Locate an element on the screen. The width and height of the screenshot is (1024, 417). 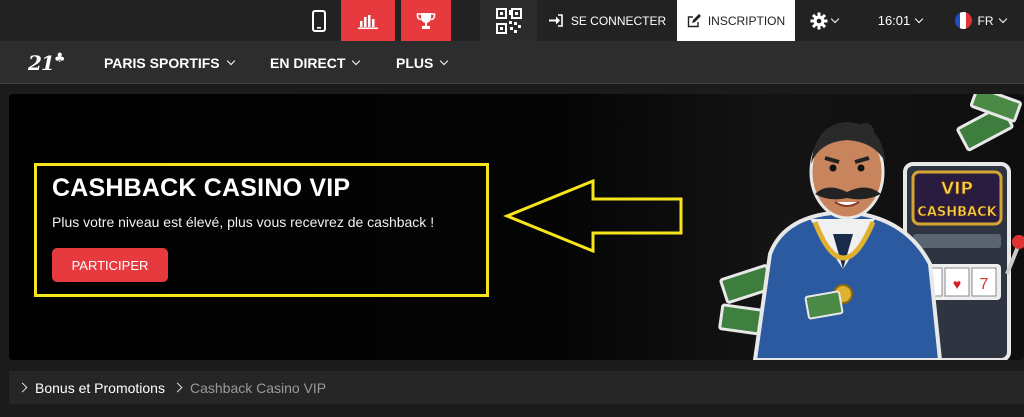
nav-item-label: EN DIRECT is located at coordinates (308, 62).